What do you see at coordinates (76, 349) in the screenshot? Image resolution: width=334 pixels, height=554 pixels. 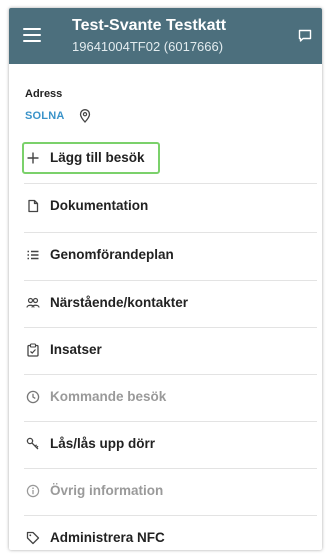 I see `menu-item-label: Insatser` at bounding box center [76, 349].